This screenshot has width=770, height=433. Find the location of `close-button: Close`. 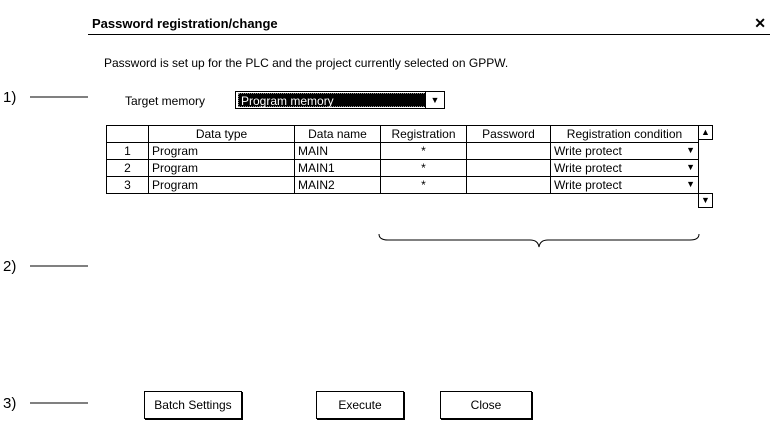

close-button: Close is located at coordinates (486, 405).